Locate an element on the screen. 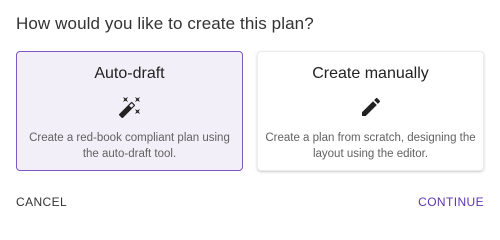 This screenshot has height=240, width=500. cancel-button: CANCEL is located at coordinates (41, 202).